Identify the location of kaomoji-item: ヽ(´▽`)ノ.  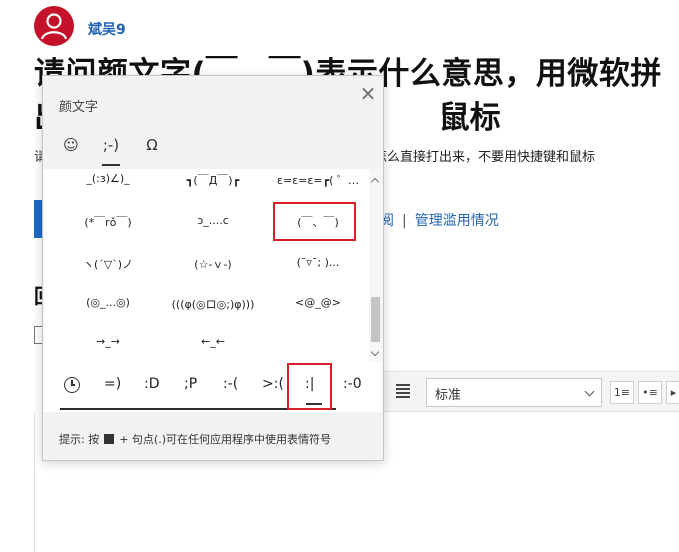
(108, 264).